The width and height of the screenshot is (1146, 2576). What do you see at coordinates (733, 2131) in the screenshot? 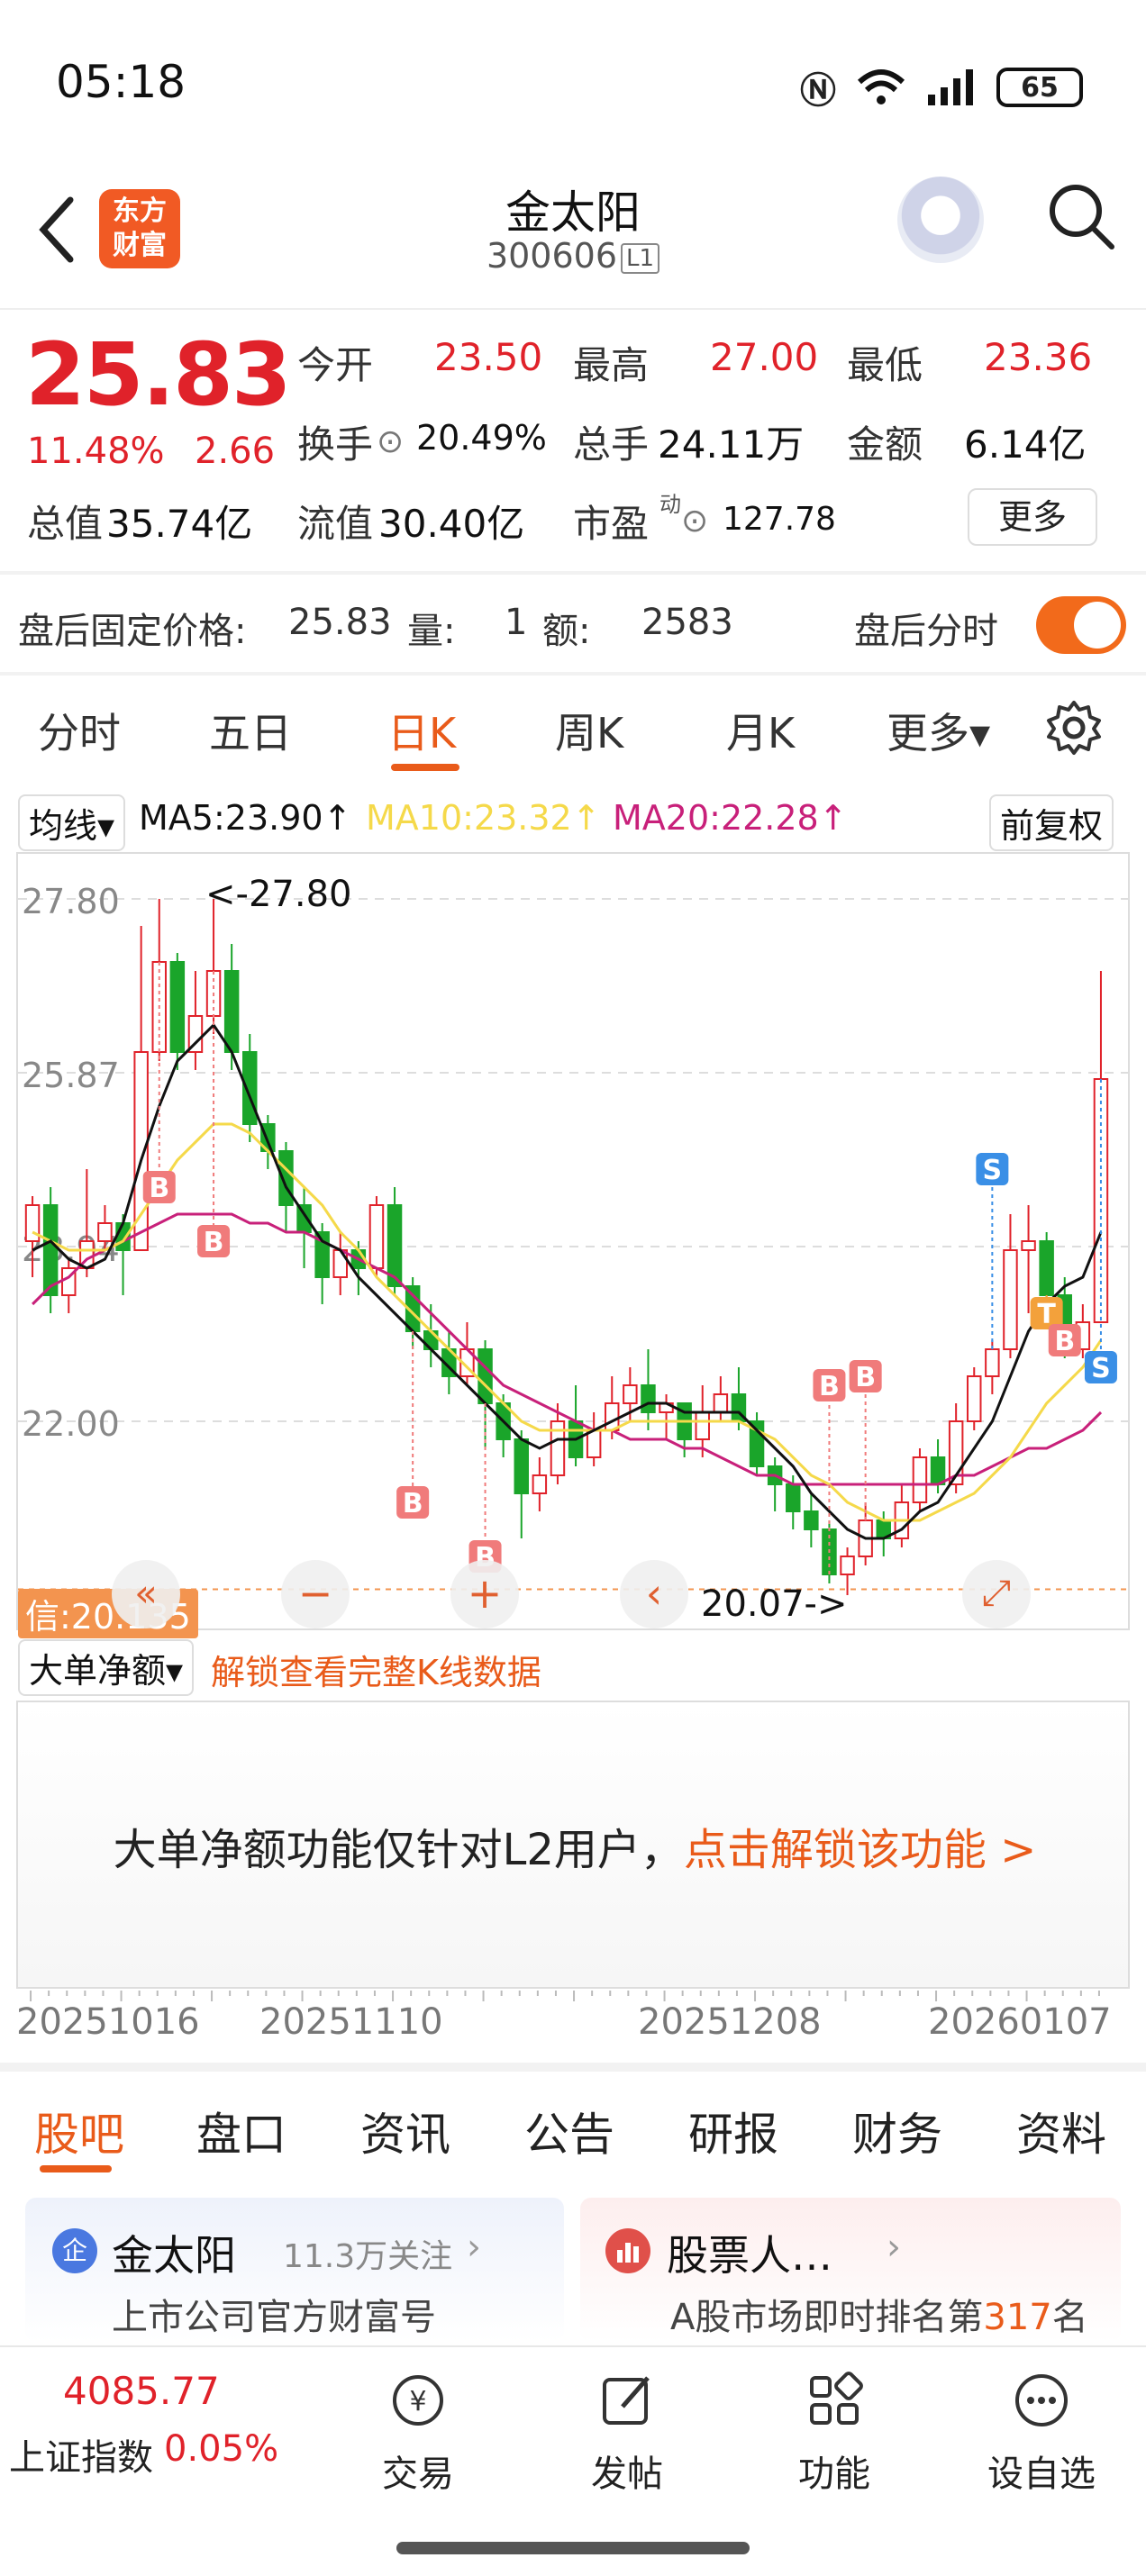
I see `tab-research: 研报` at bounding box center [733, 2131].